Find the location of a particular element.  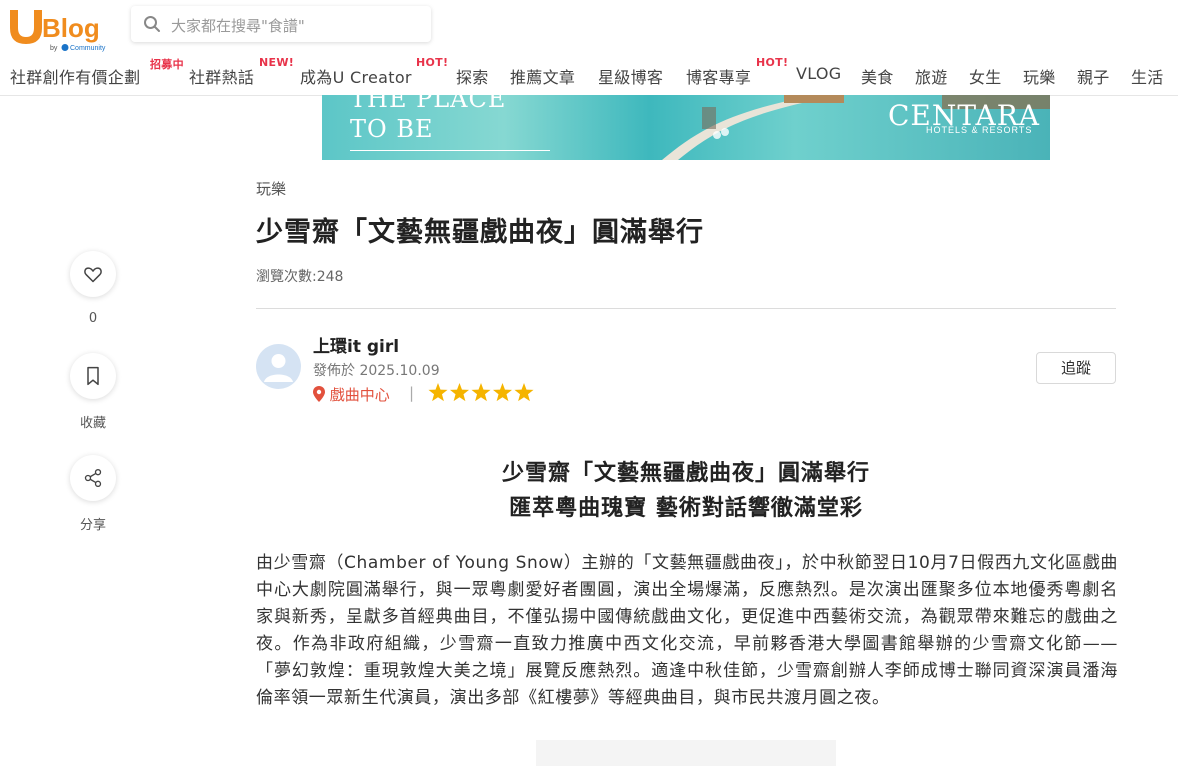

bookmark-button is located at coordinates (93, 376).